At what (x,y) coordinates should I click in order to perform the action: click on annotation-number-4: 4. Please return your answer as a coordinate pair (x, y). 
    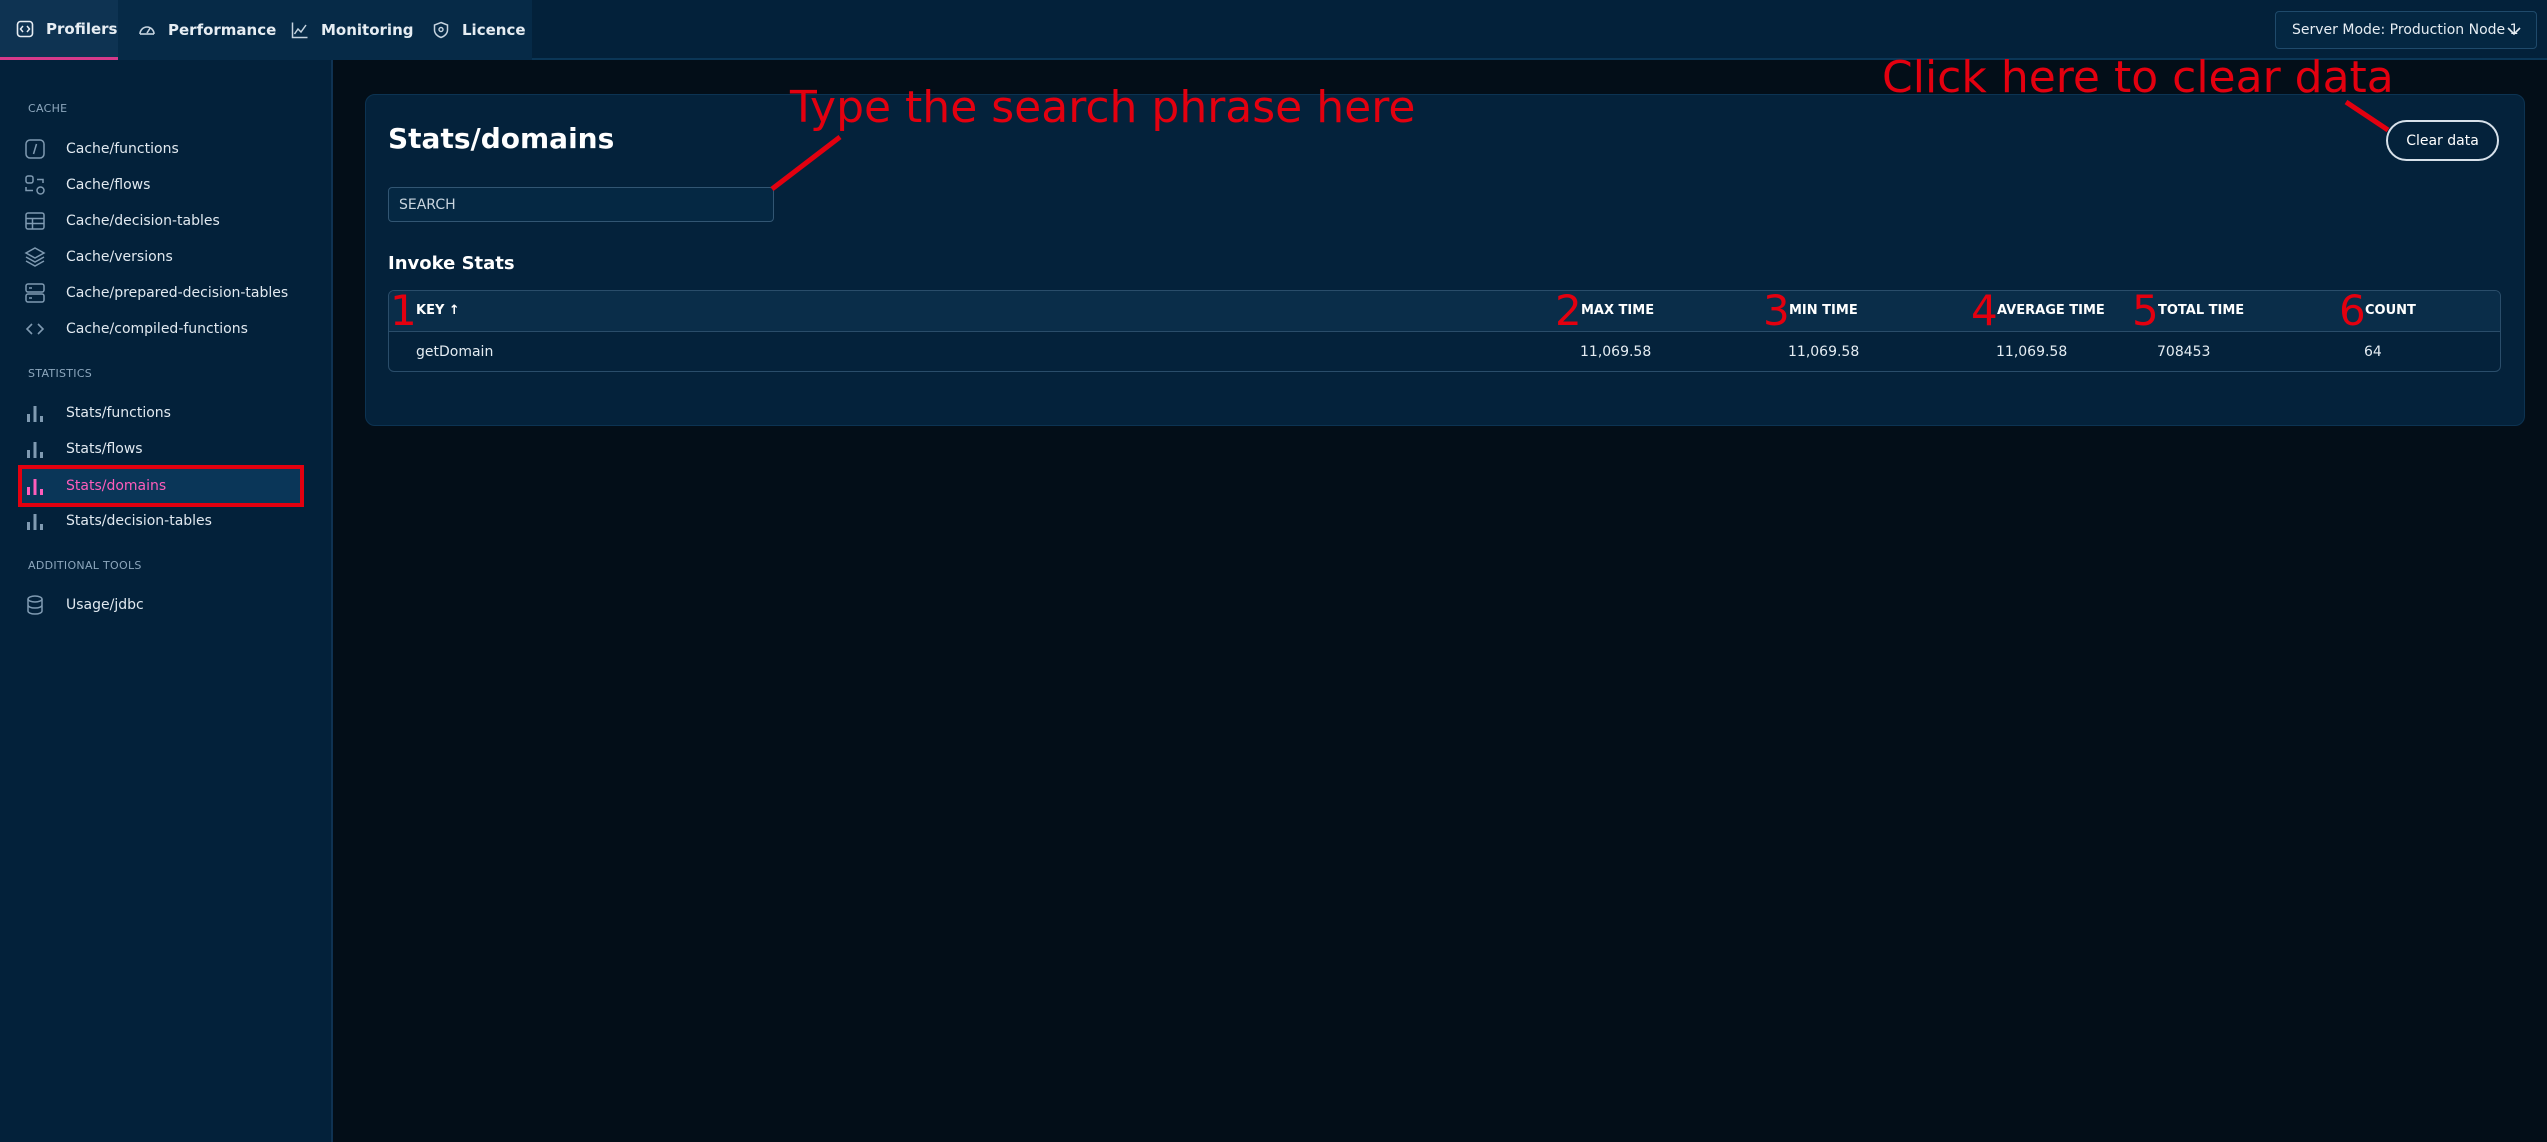
    Looking at the image, I should click on (1984, 310).